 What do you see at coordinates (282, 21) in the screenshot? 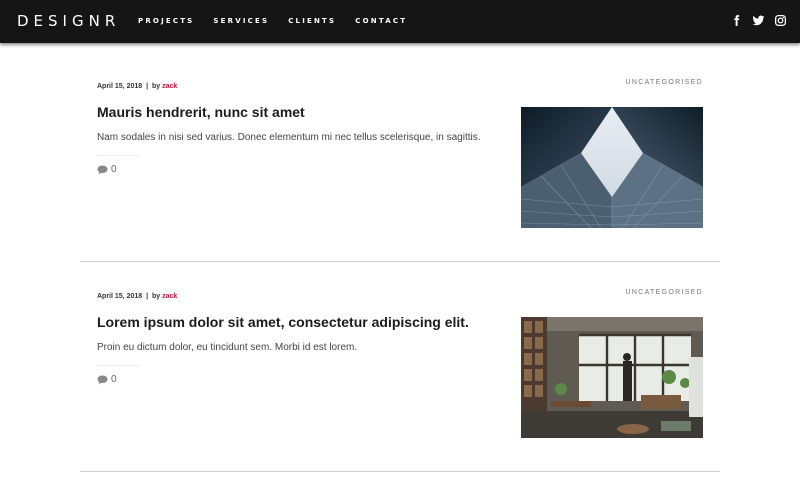
I see `main-nav: PROJECTS SERVICES CLIENTS CONTACT` at bounding box center [282, 21].